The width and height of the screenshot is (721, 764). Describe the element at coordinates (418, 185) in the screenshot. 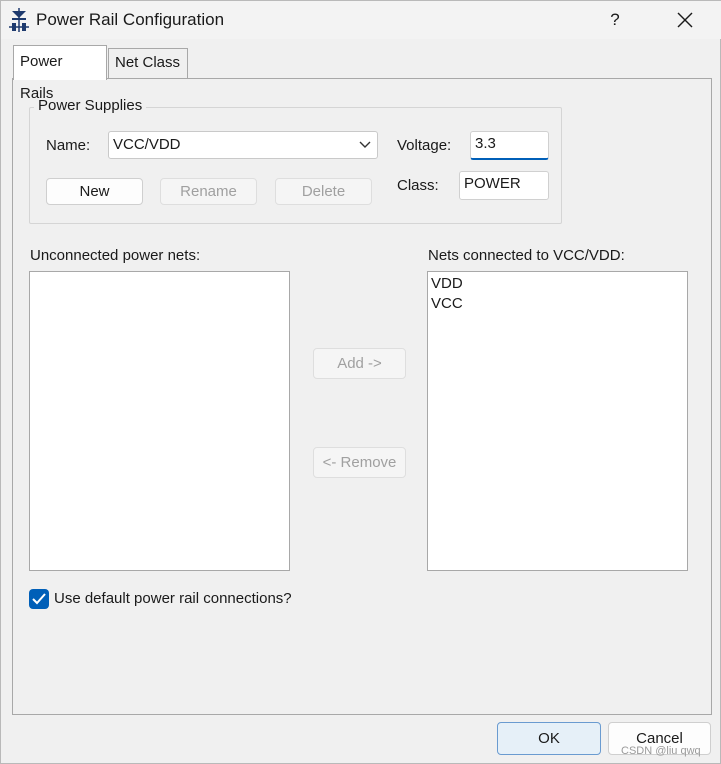

I see `class-label: Class:` at that location.